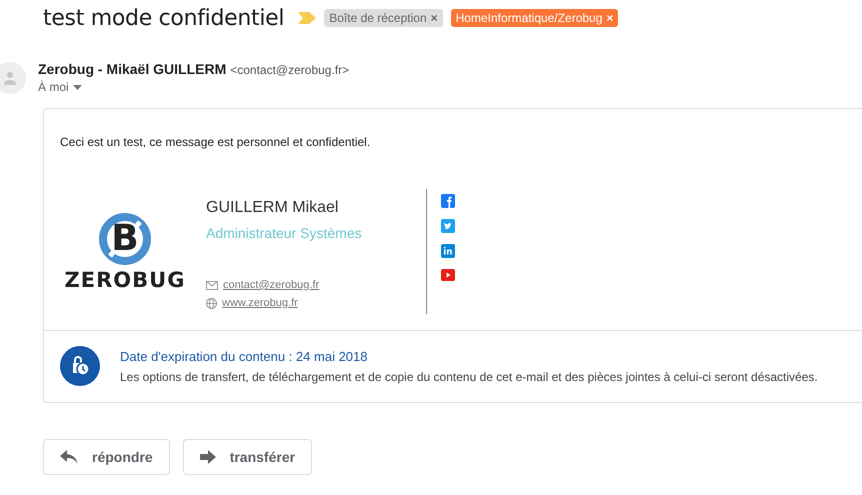  What do you see at coordinates (247, 457) in the screenshot?
I see `forward-button: transférer` at bounding box center [247, 457].